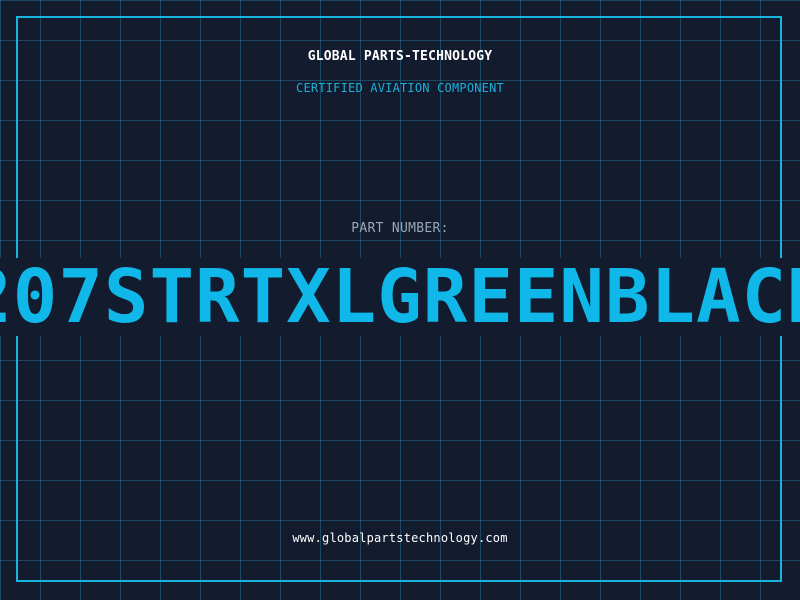 The image size is (800, 600). Describe the element at coordinates (400, 538) in the screenshot. I see `website-link: www.globalpartstechnology.com` at that location.